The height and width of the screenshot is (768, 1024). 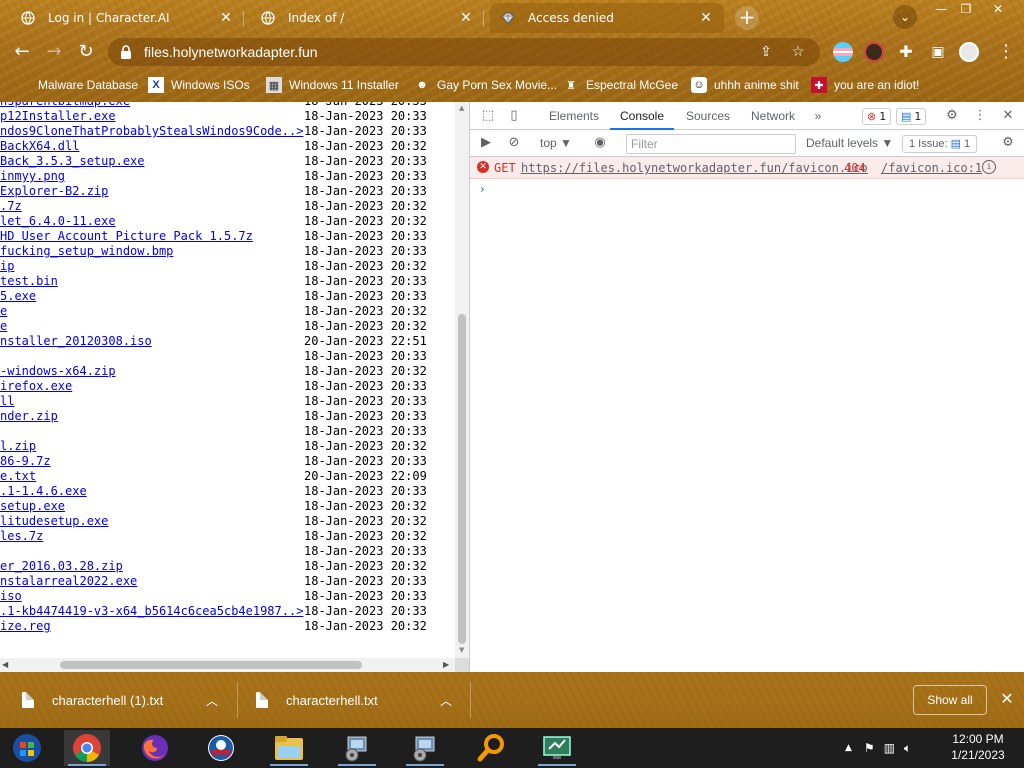 I want to click on log-levels-dropdown: Default levels ▼, so click(x=849, y=143).